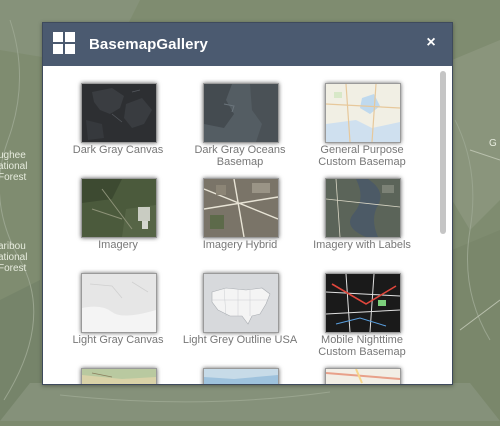 Image resolution: width=500 pixels, height=426 pixels. Describe the element at coordinates (247, 44) in the screenshot. I see `dialog-title-bar: BasemapGallery ×` at that location.